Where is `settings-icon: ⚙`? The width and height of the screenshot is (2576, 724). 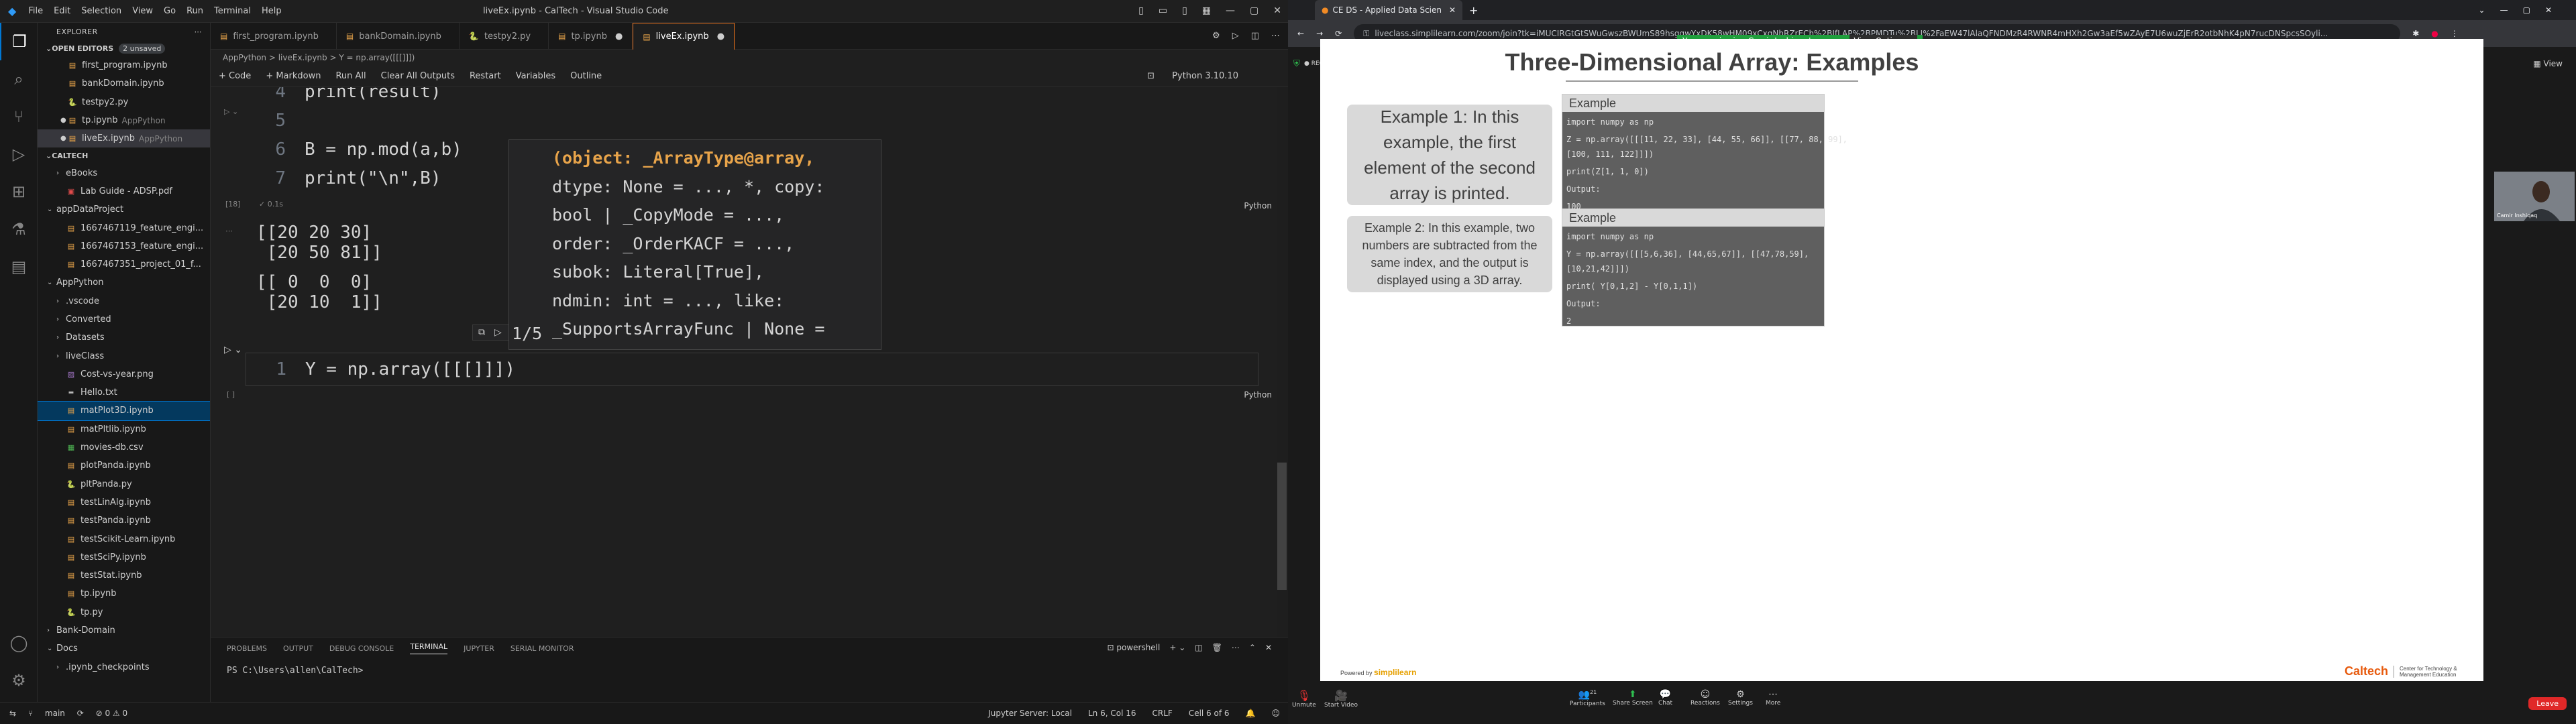 settings-icon: ⚙ is located at coordinates (1216, 36).